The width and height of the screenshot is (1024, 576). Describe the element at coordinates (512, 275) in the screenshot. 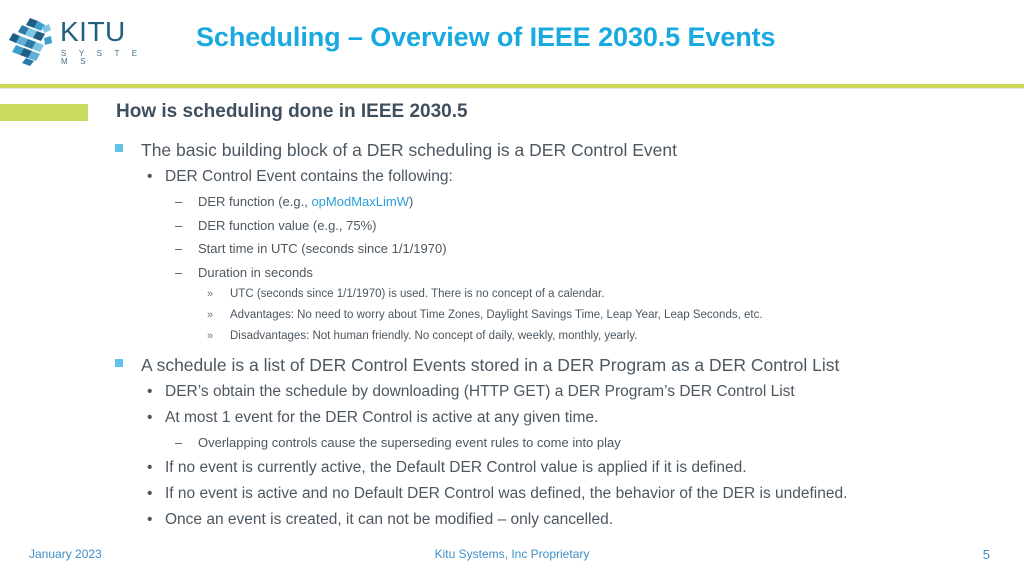

I see `bullet-level3: – Duration in seconds` at that location.